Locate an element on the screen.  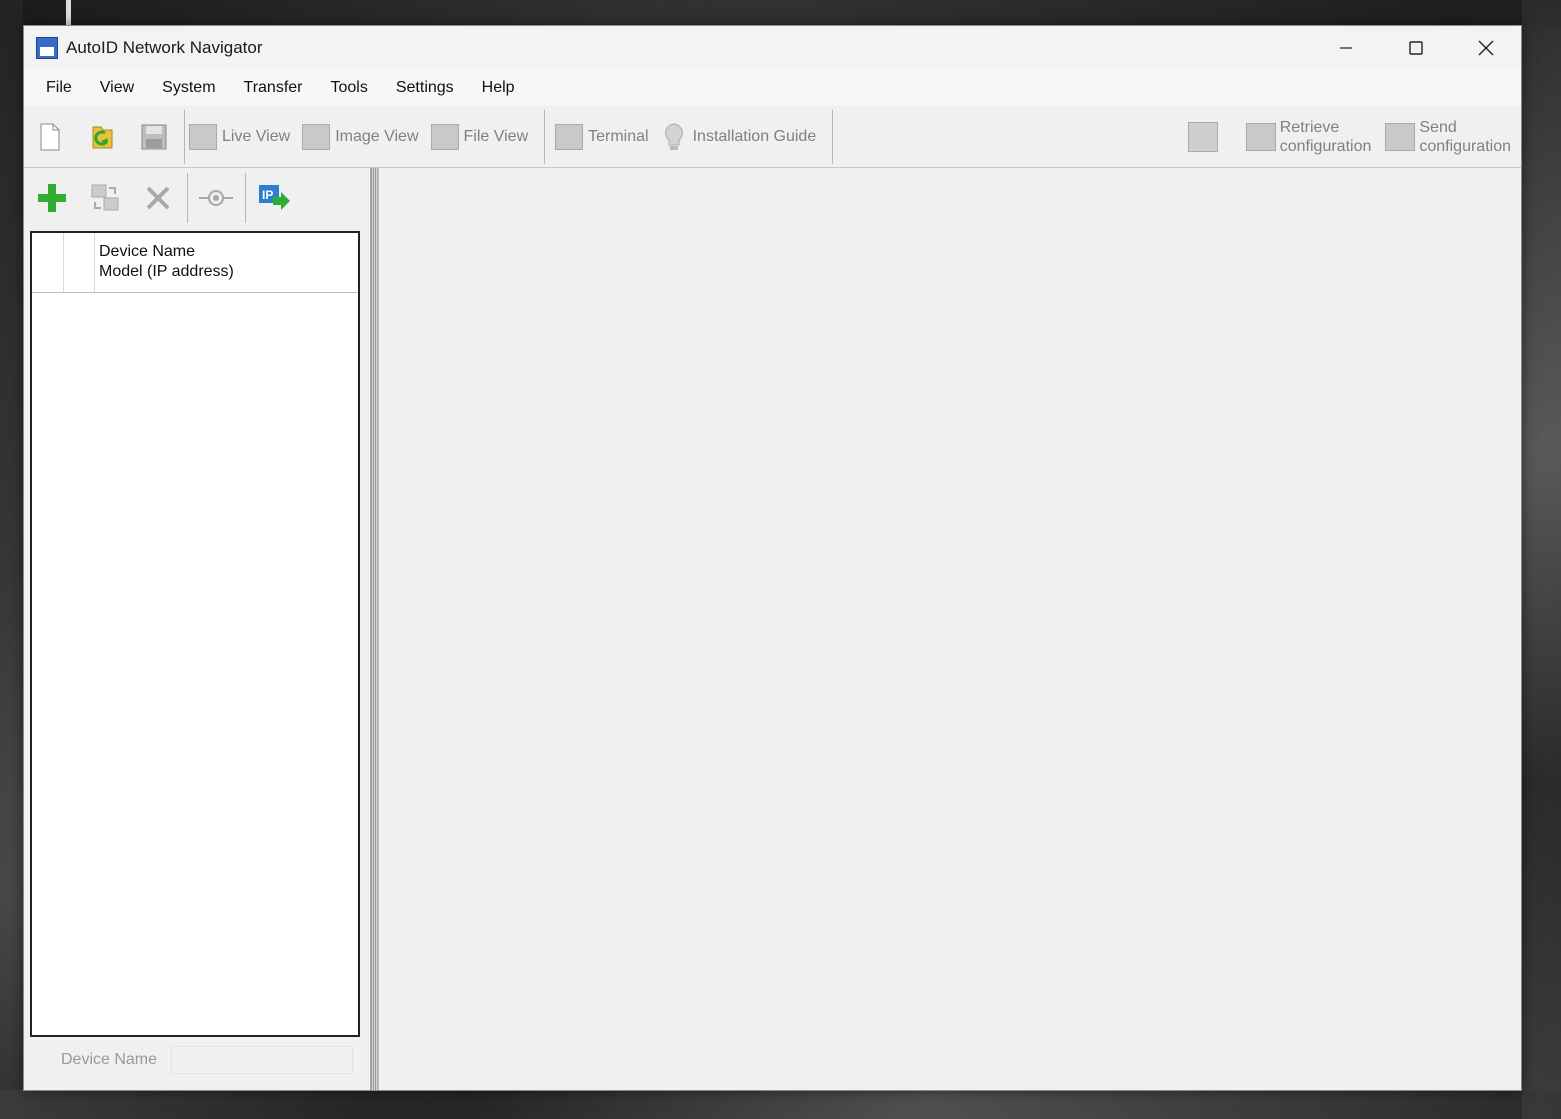
add-device-icon is located at coordinates (52, 198).